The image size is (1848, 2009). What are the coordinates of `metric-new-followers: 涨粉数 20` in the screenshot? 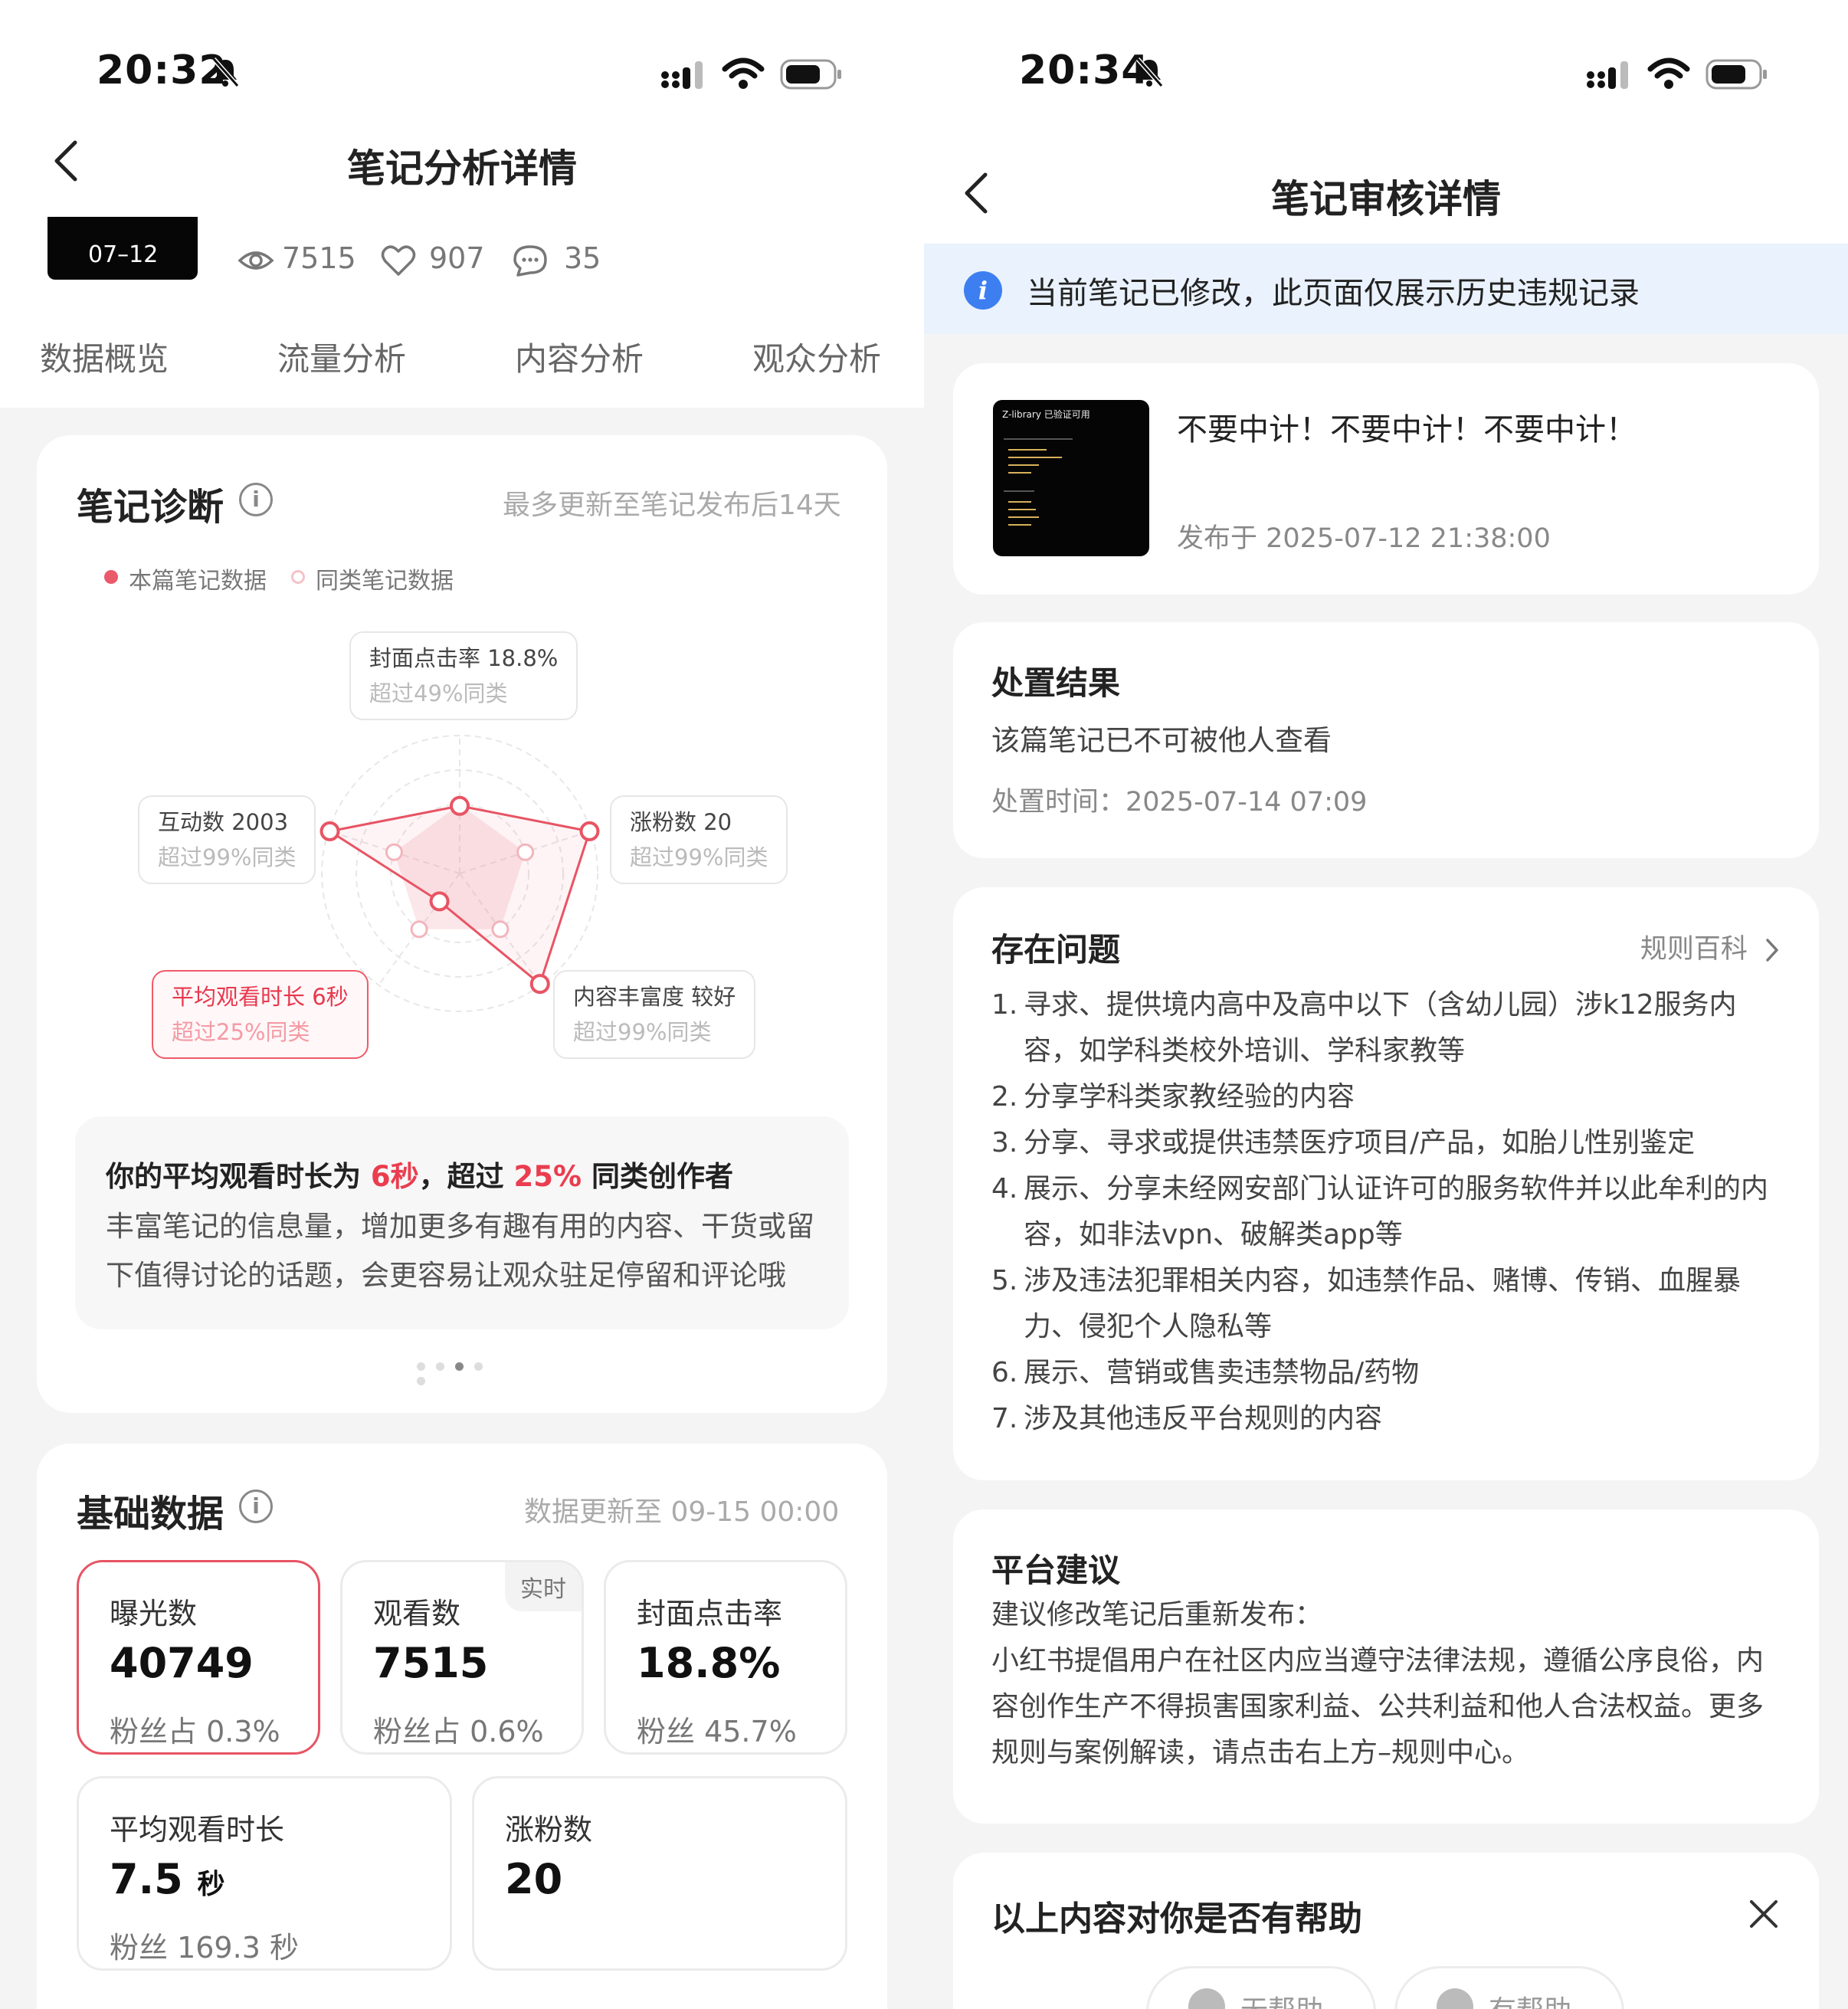 It's located at (659, 1873).